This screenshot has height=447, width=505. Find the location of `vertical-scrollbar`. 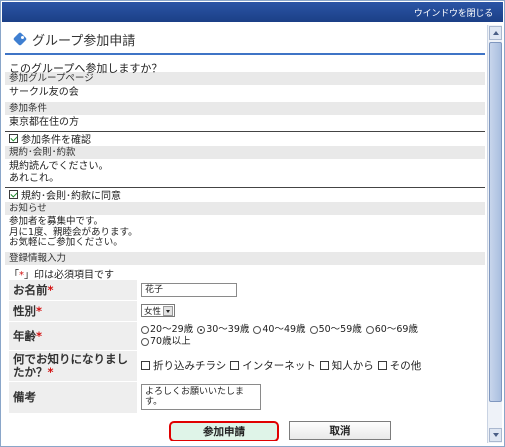

vertical-scrollbar is located at coordinates (494, 234).